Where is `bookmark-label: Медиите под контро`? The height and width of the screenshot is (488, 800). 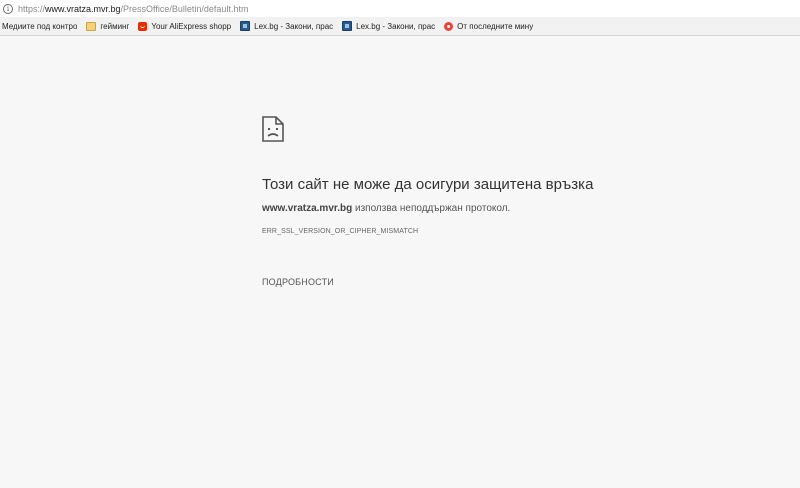 bookmark-label: Медиите под контро is located at coordinates (40, 26).